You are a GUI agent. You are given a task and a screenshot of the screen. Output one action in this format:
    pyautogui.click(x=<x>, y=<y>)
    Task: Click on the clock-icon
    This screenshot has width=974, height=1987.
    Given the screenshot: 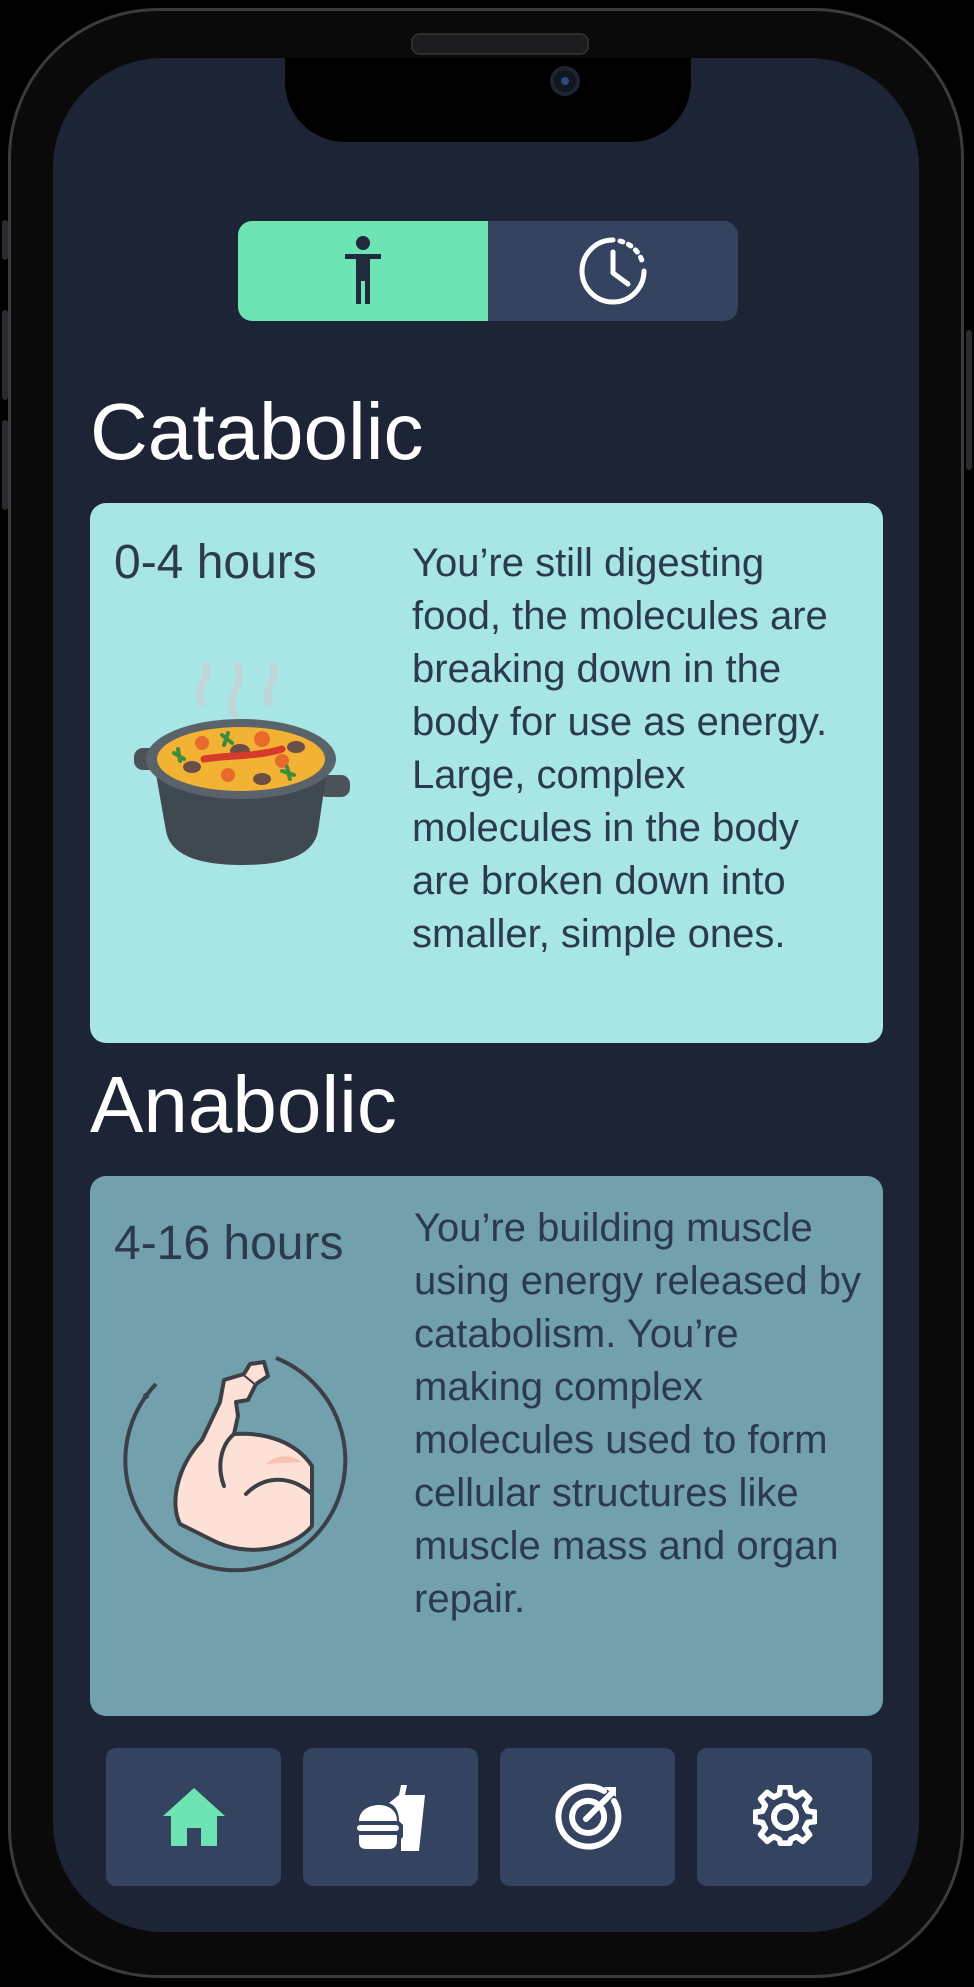 What is the action you would take?
    pyautogui.click(x=613, y=271)
    